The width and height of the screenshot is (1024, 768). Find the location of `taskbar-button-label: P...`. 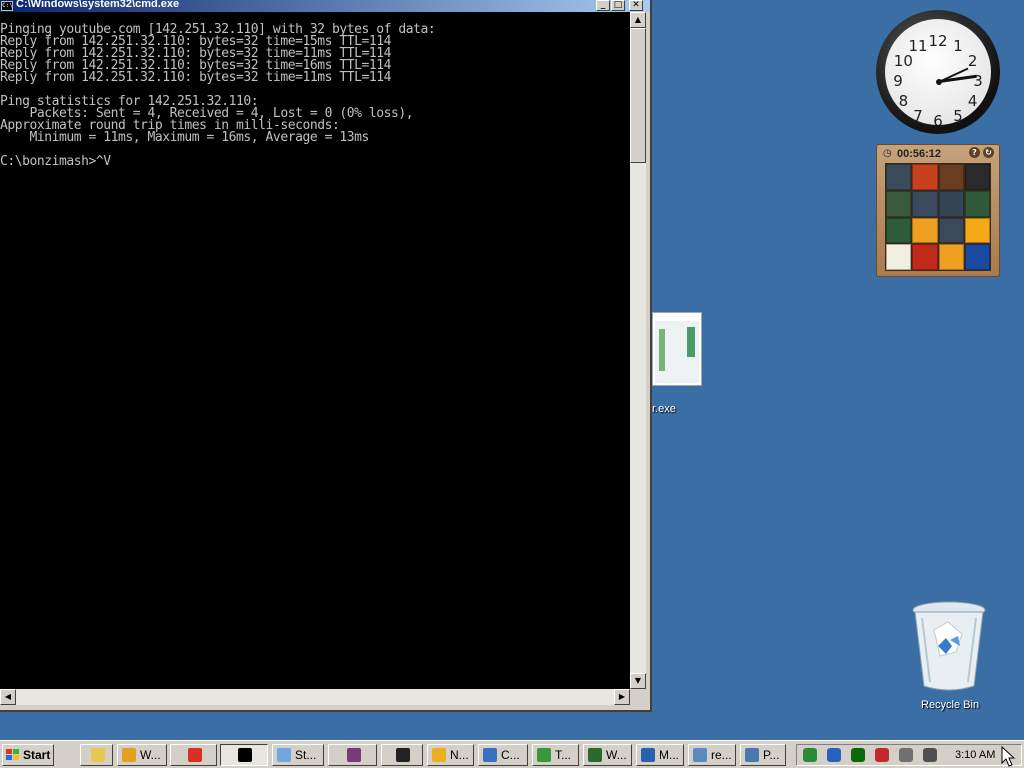

taskbar-button-label: P... is located at coordinates (771, 755).